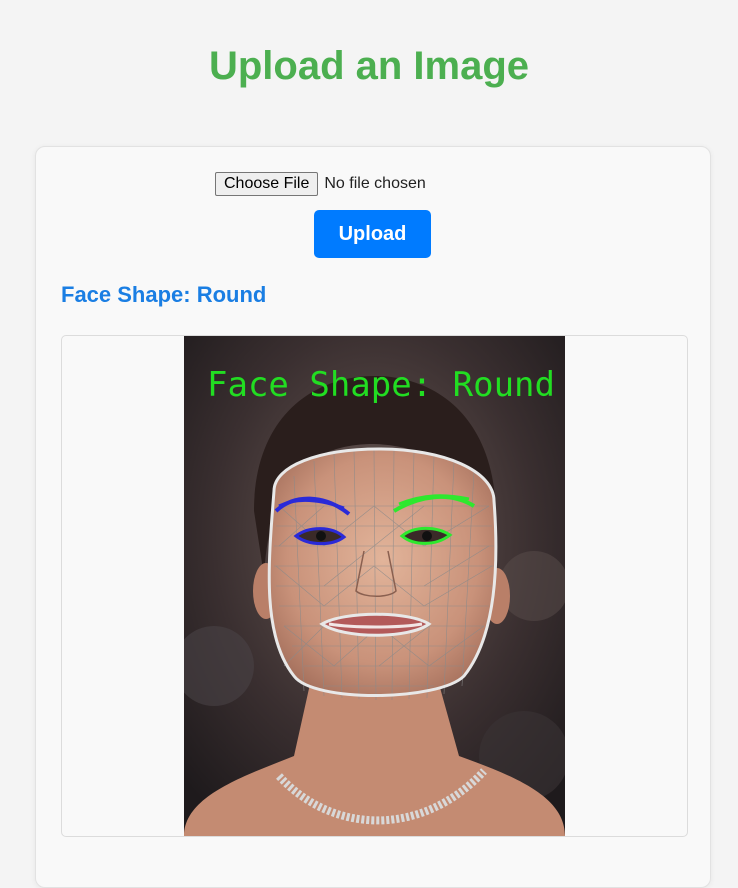 Image resolution: width=738 pixels, height=888 pixels. What do you see at coordinates (267, 184) in the screenshot?
I see `choose-file-button: Choose File` at bounding box center [267, 184].